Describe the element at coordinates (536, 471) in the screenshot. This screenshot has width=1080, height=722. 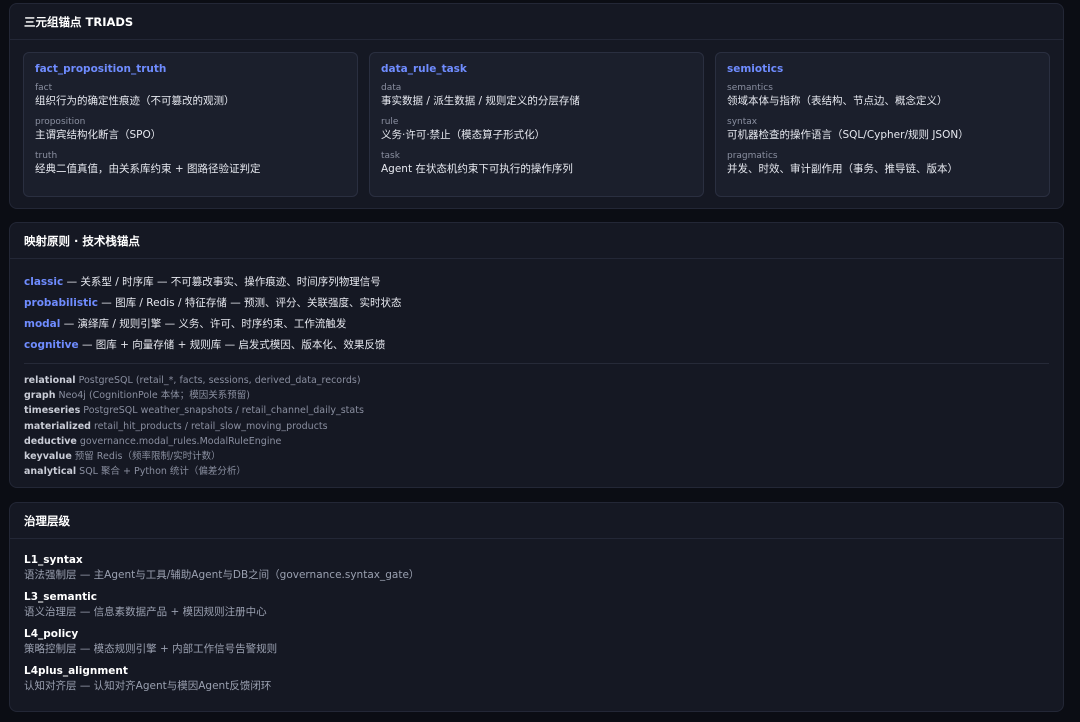
I see `tech-row: analytical SQL 聚合 + Python 统计（偏差分析）` at that location.